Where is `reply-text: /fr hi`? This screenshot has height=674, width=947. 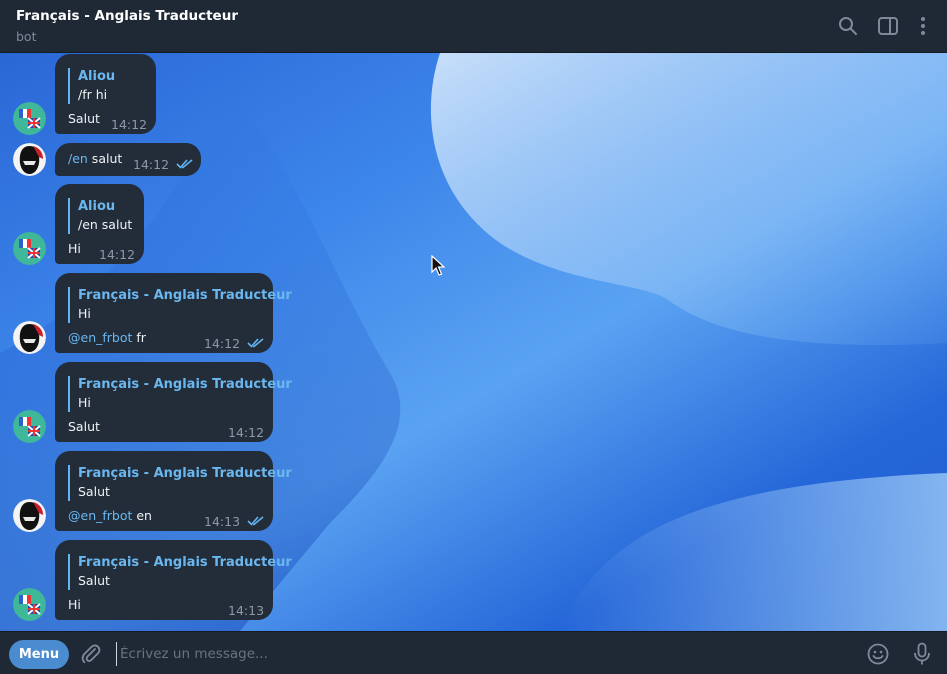
reply-text: /fr hi is located at coordinates (93, 94).